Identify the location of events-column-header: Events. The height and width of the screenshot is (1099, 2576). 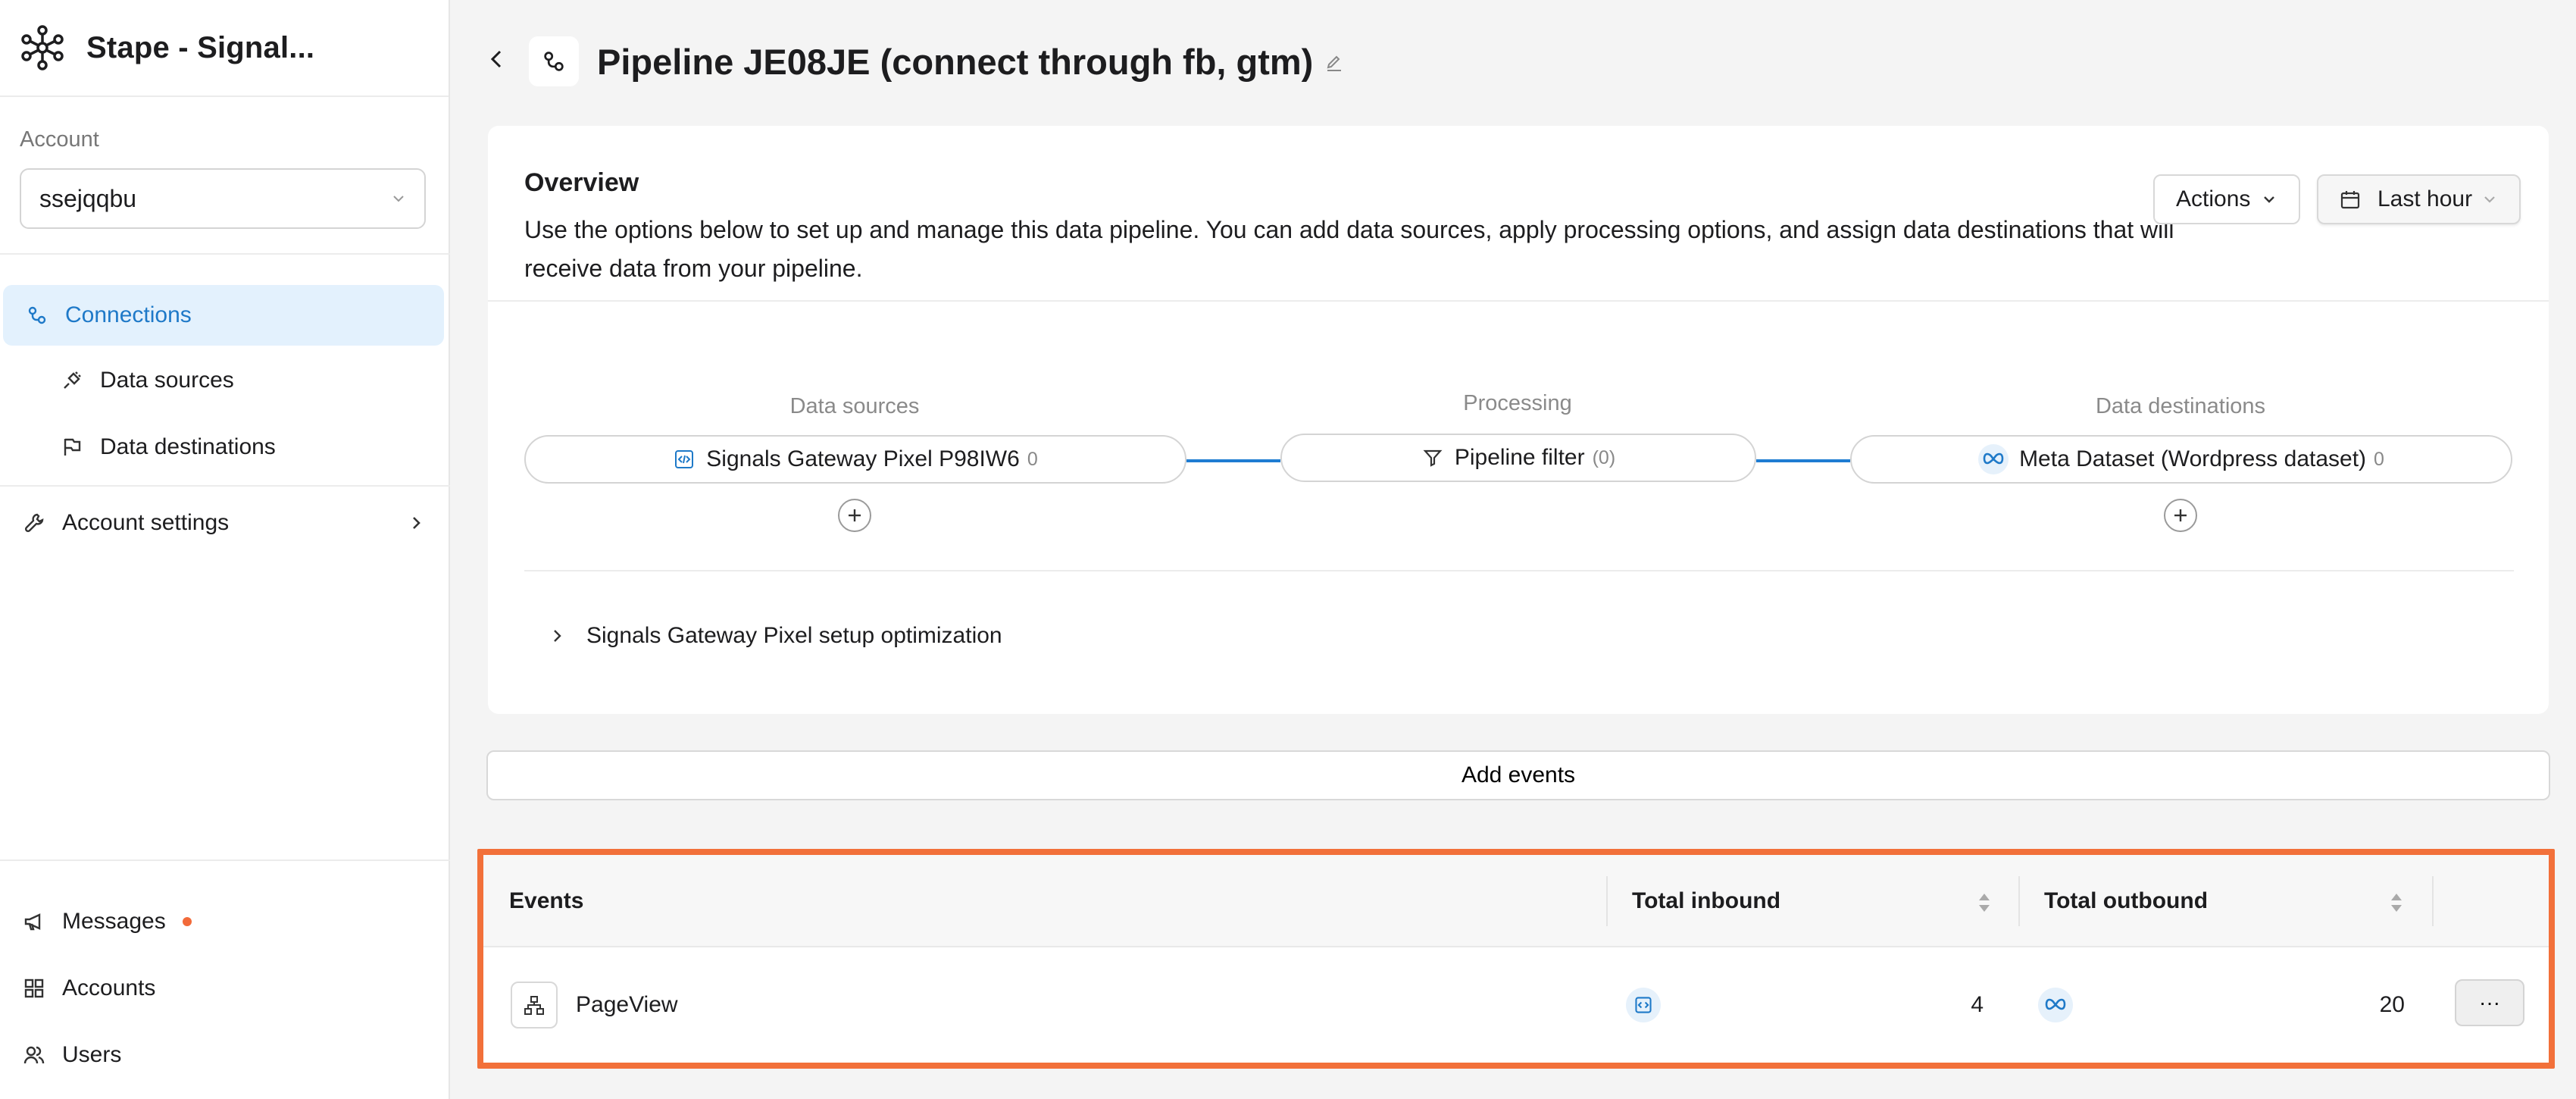
(547, 901).